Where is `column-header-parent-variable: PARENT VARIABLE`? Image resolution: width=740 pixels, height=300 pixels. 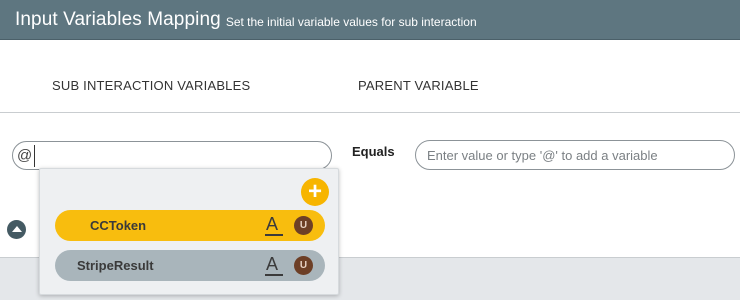
column-header-parent-variable: PARENT VARIABLE is located at coordinates (418, 85).